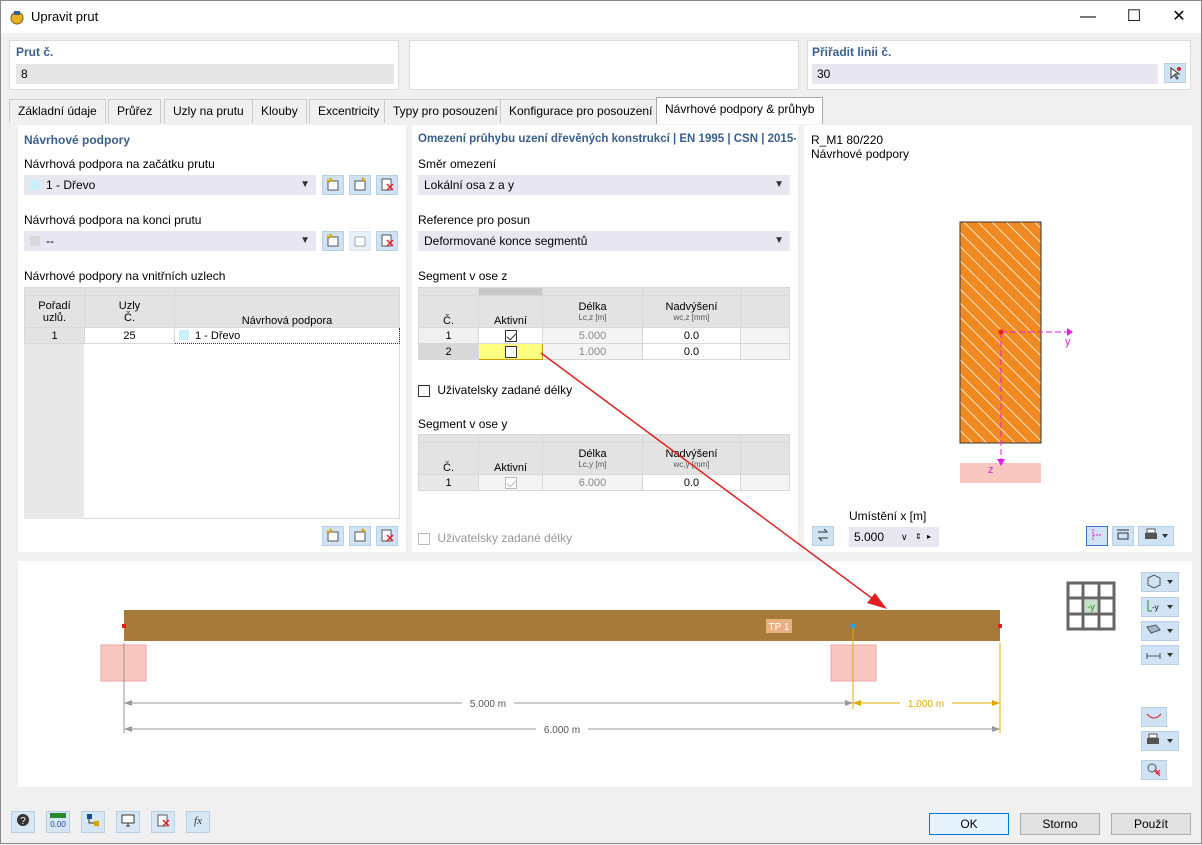  Describe the element at coordinates (119, 164) in the screenshot. I see `start-support-label: Návrhová podpora na začátku prutu` at that location.